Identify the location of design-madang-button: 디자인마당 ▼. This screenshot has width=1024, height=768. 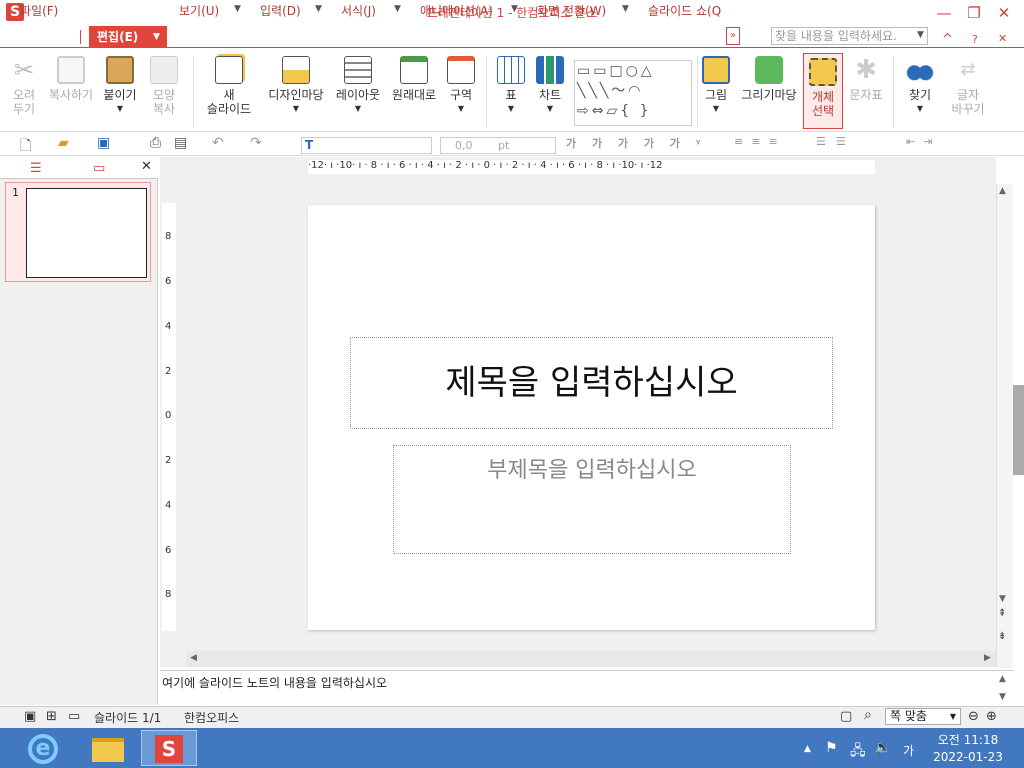
(296, 84).